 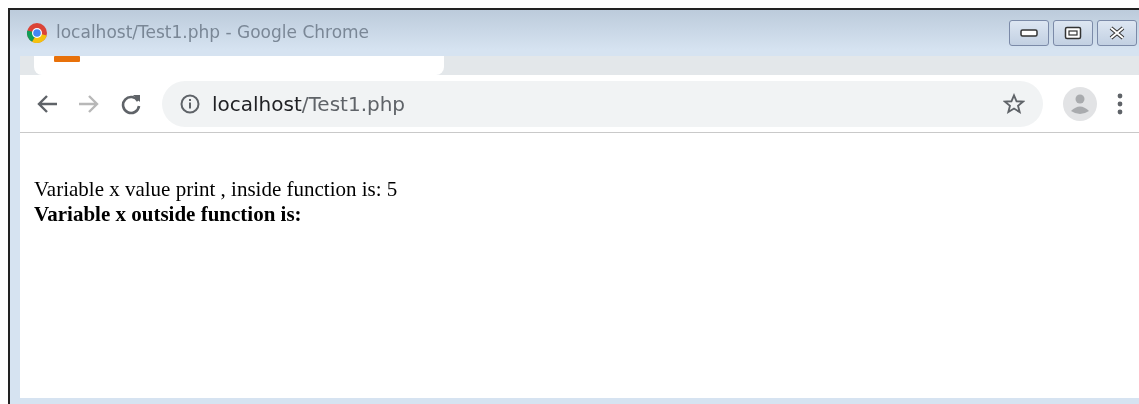 I want to click on minimize-icon, so click(x=1029, y=33).